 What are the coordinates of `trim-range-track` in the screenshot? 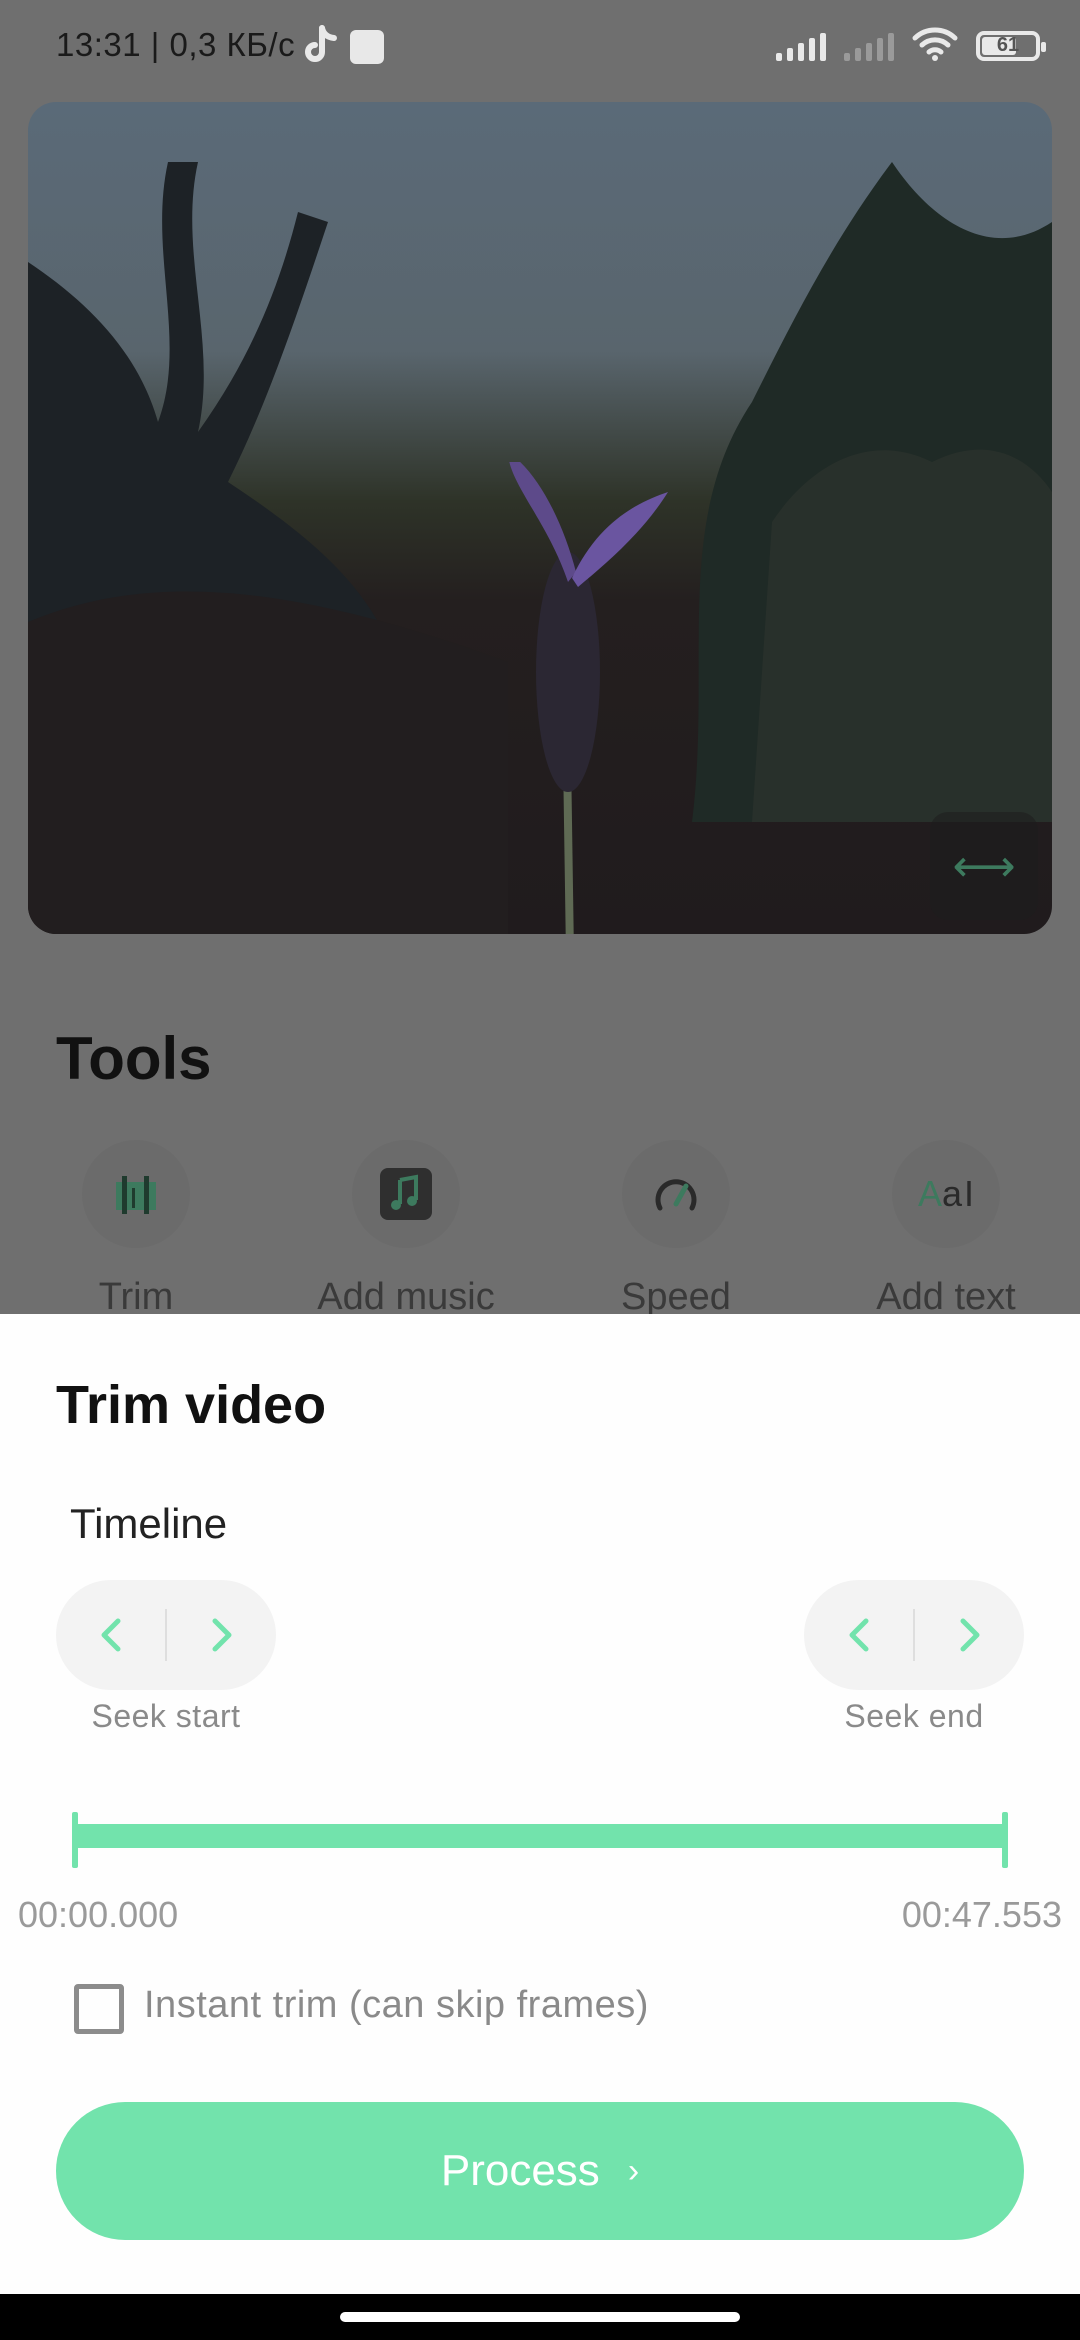 It's located at (541, 1836).